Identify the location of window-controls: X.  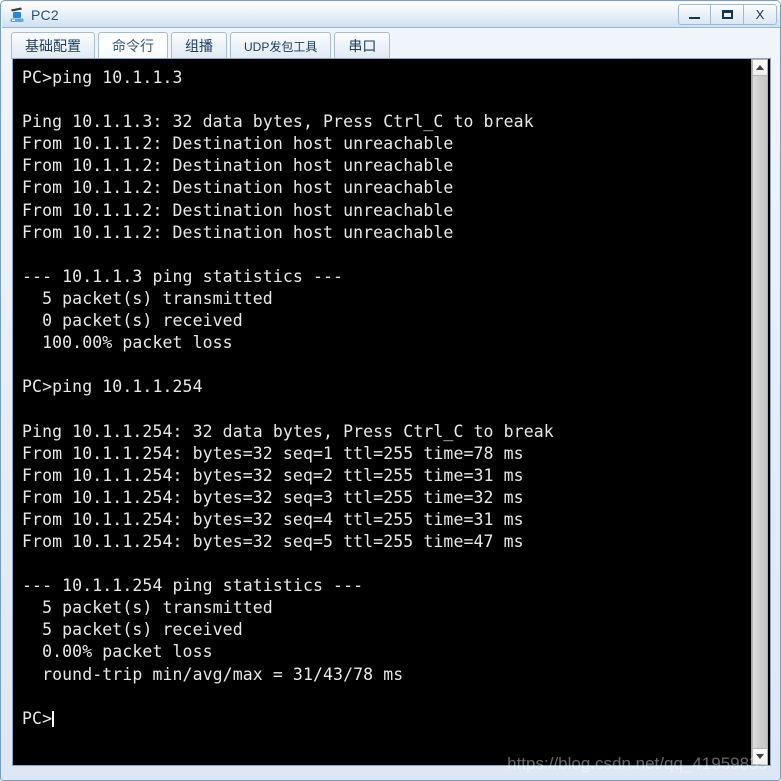
(727, 14).